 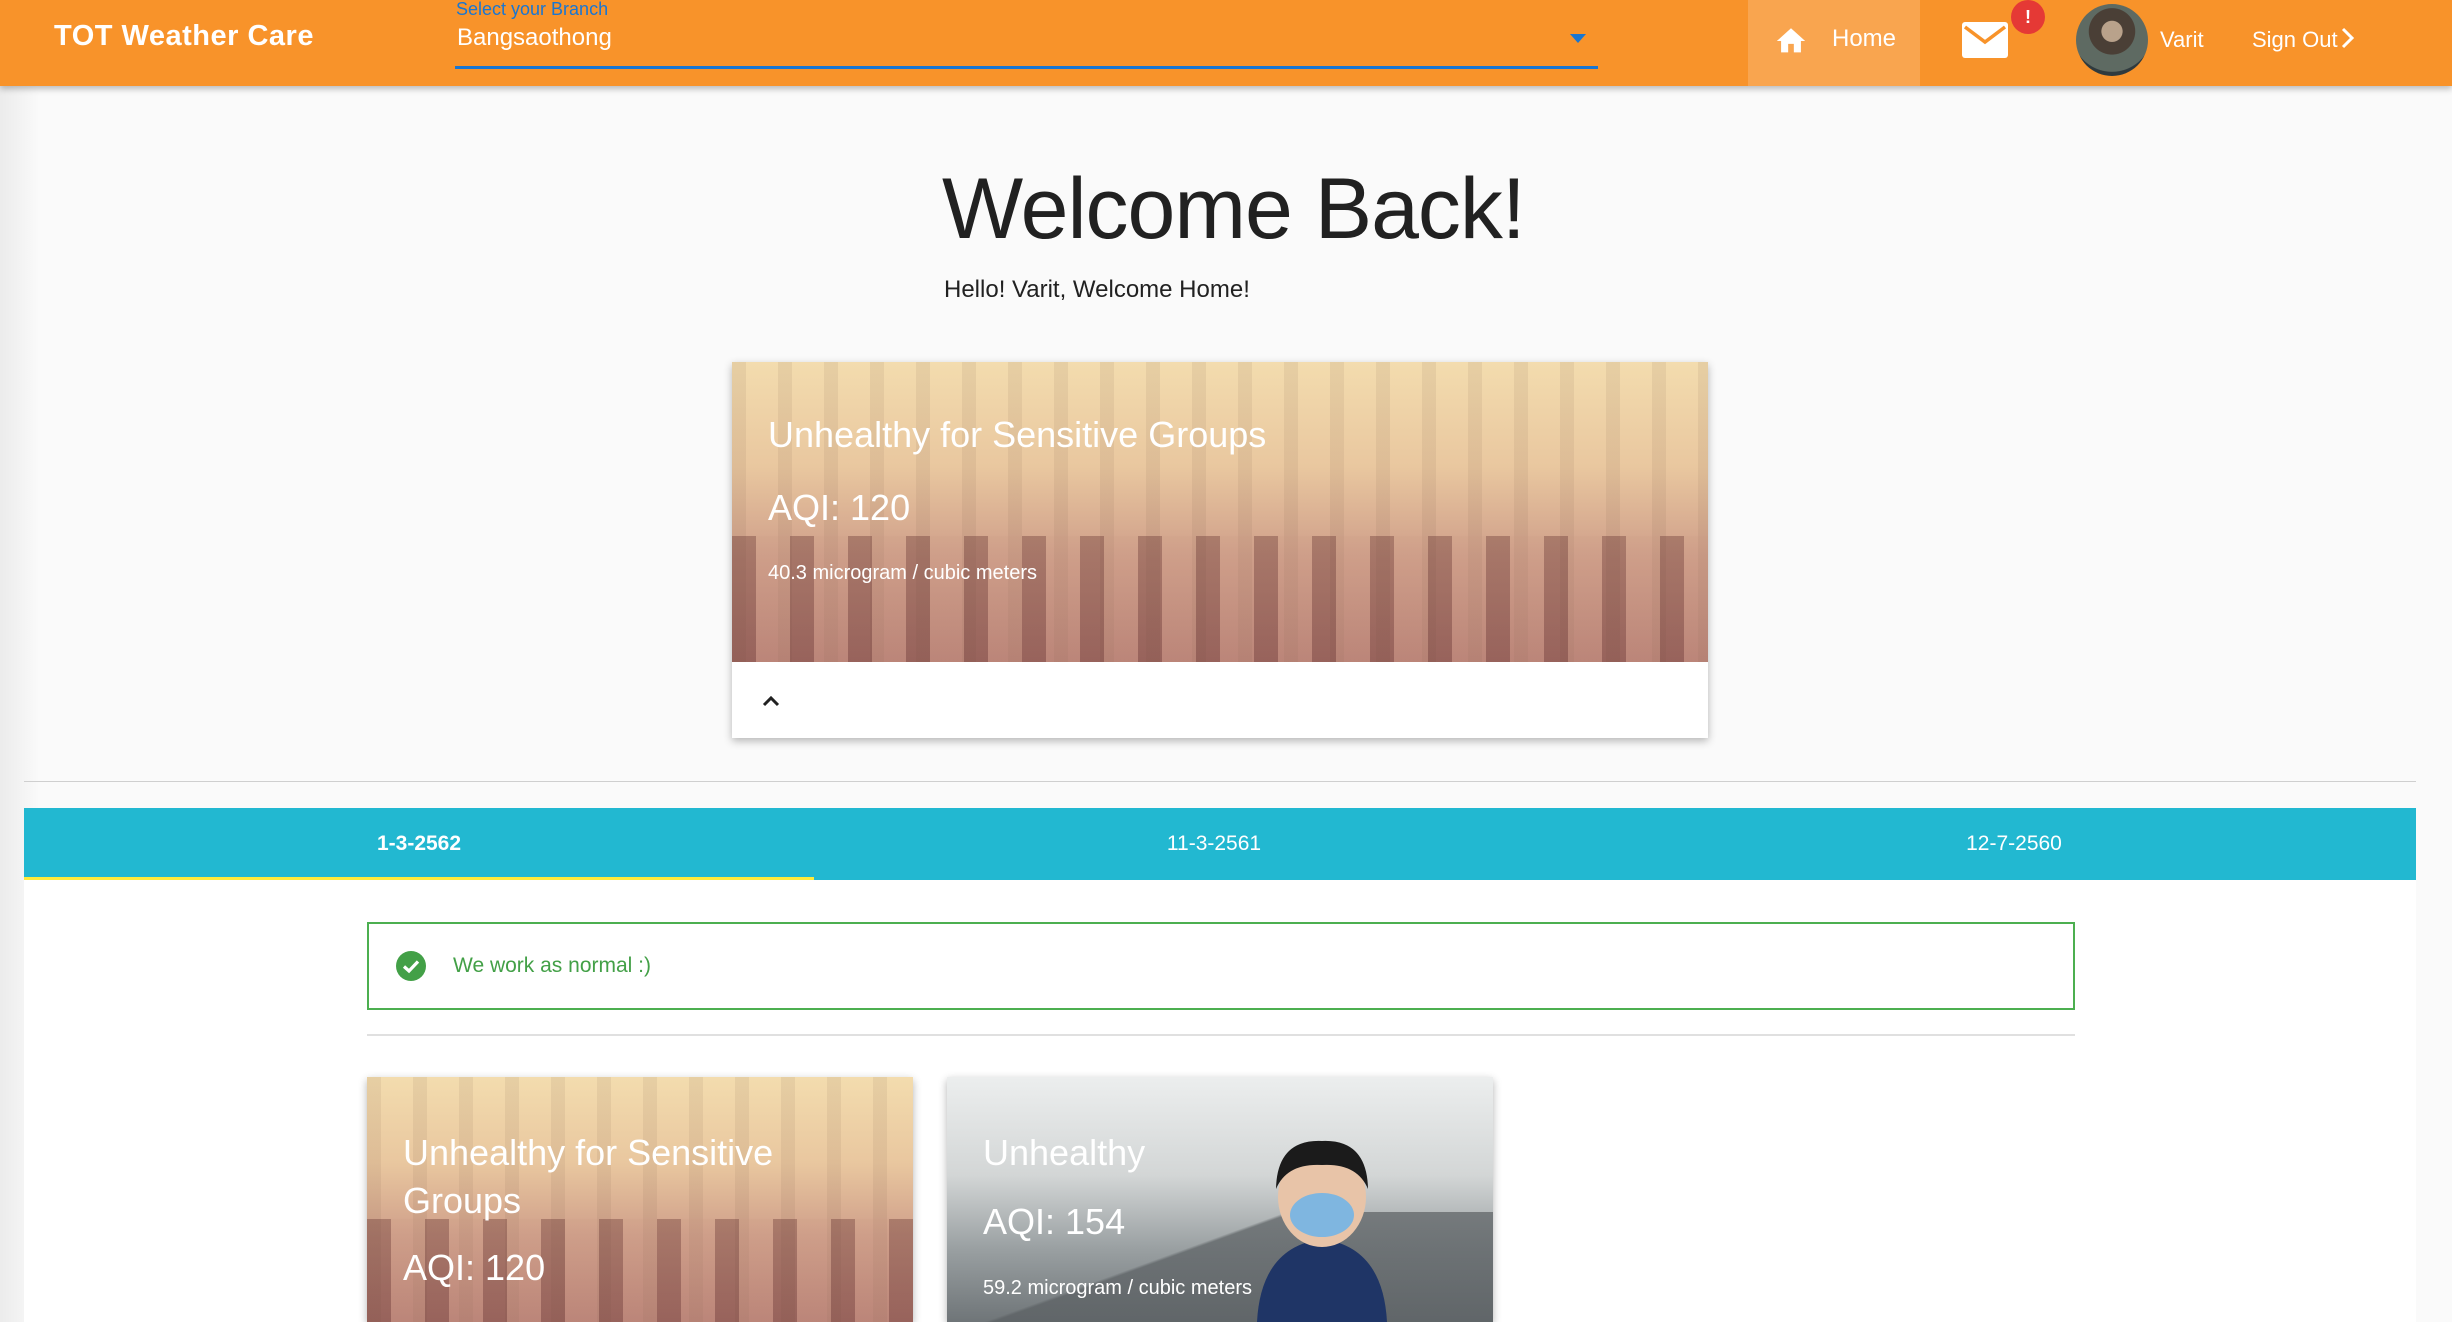 I want to click on tab-1-3-2562: 1-3-2562, so click(x=419, y=844).